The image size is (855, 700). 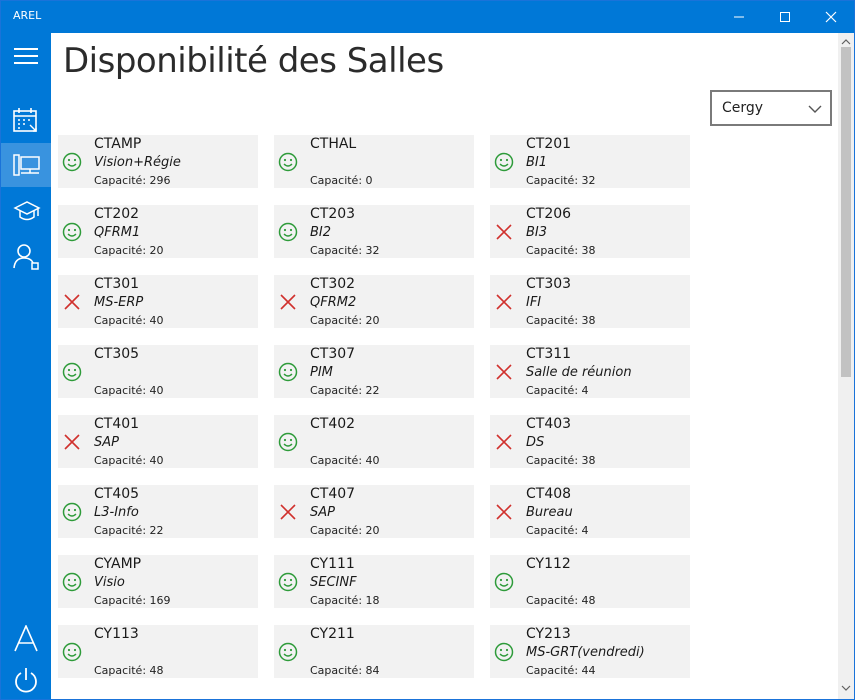 What do you see at coordinates (333, 354) in the screenshot?
I see `room-name: CT307` at bounding box center [333, 354].